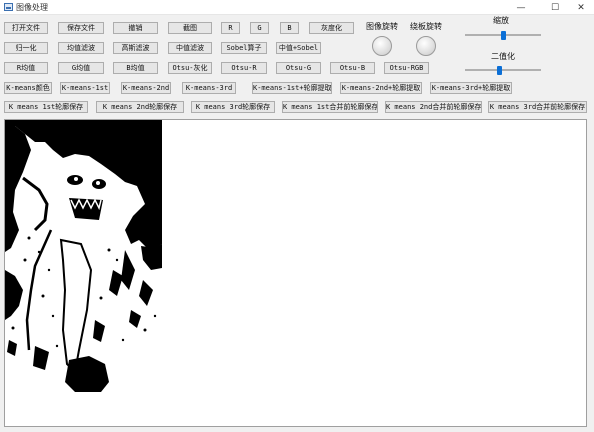 The image size is (594, 432). Describe the element at coordinates (26, 28) in the screenshot. I see `open-file-button: 打开文件` at that location.